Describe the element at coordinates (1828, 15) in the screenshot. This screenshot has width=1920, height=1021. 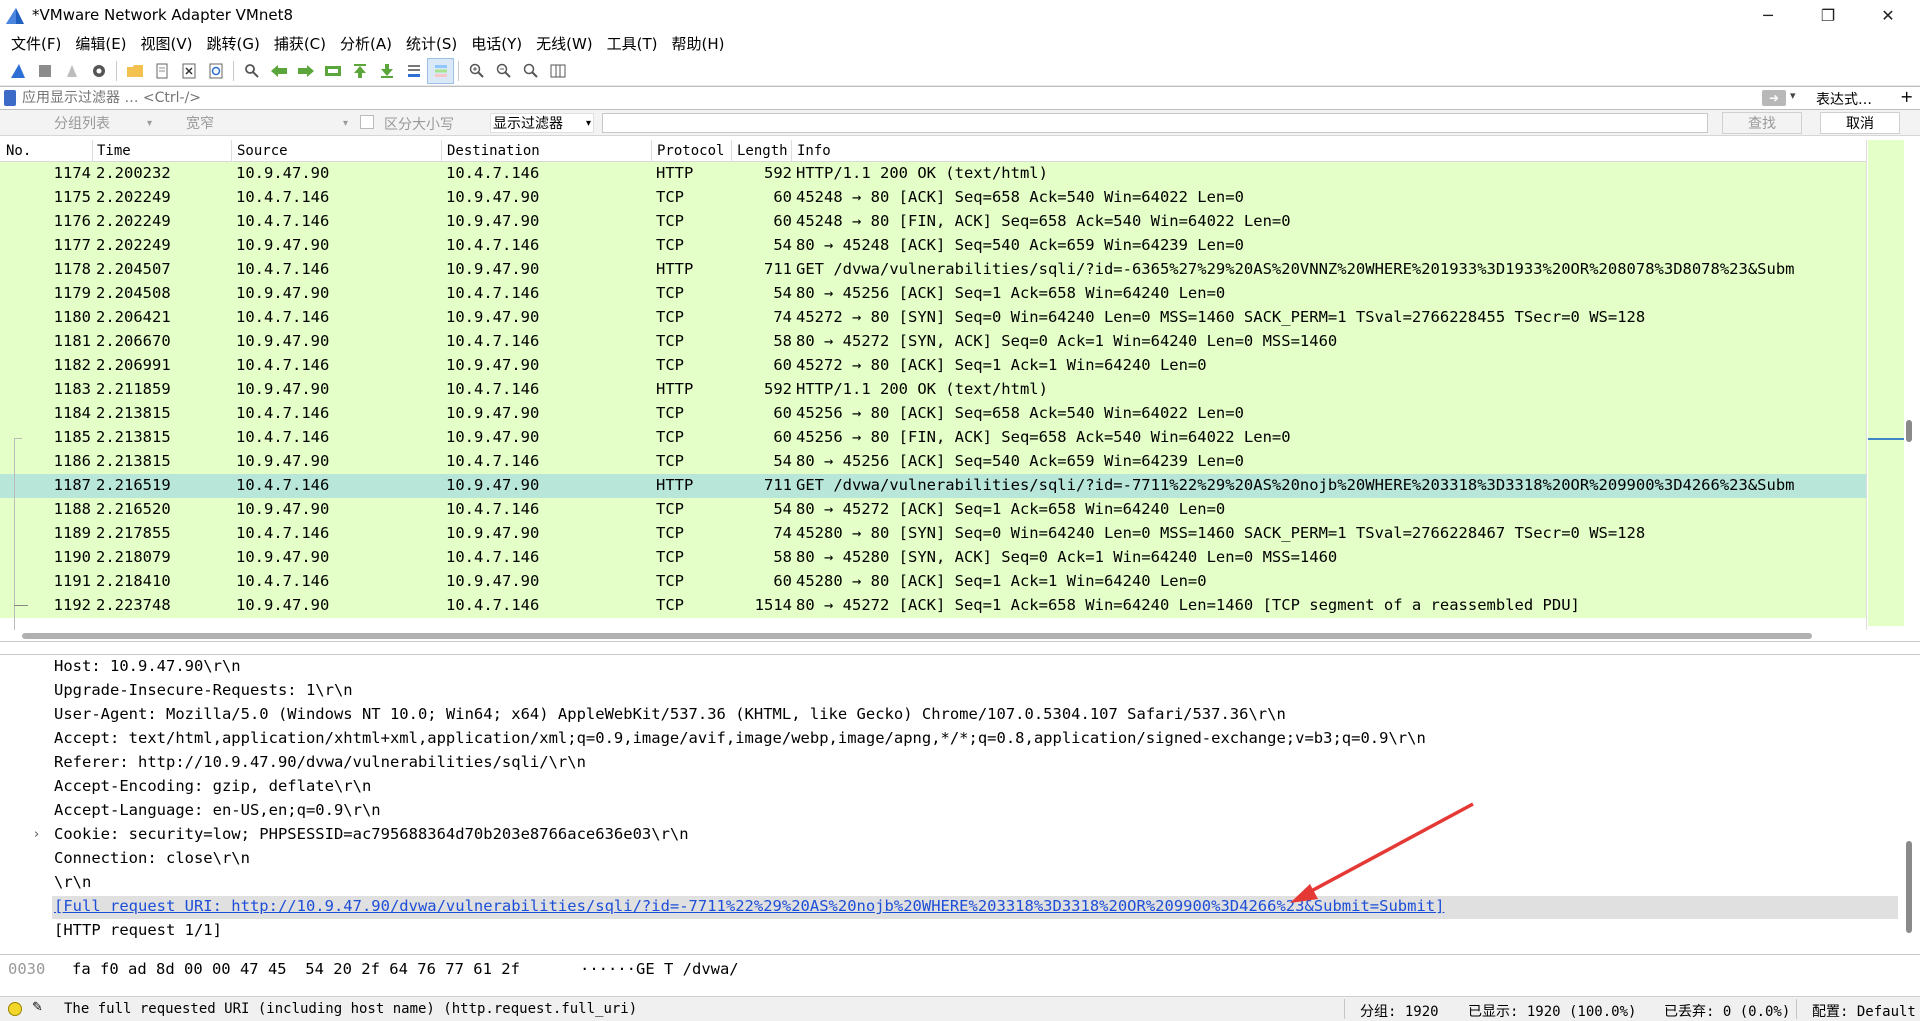
I see `maximize-button: ❐` at that location.